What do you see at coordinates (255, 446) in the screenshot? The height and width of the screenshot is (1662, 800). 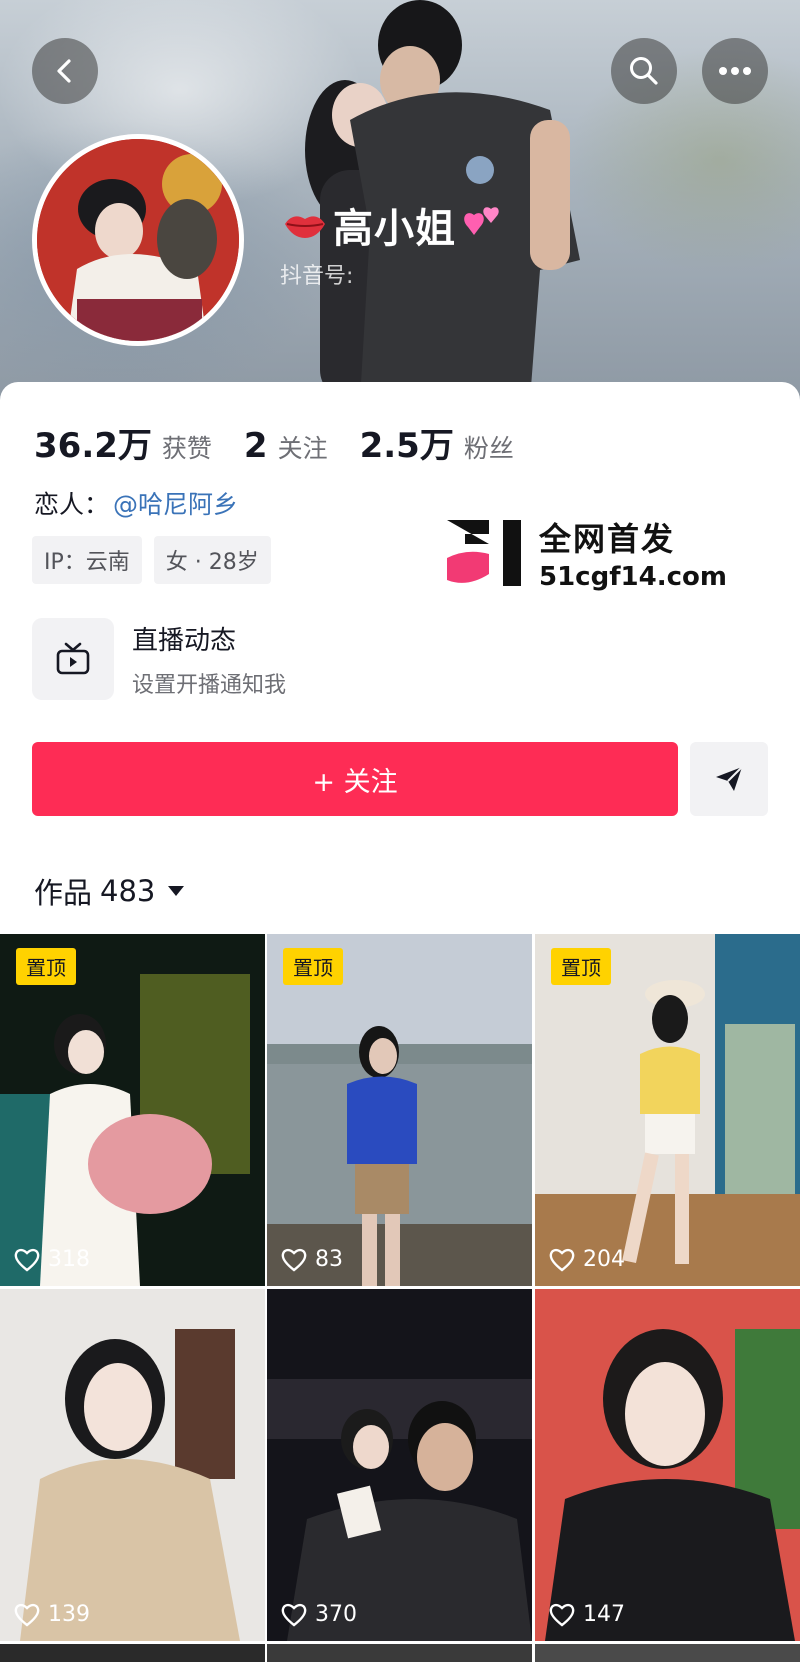 I see `stat-following-value: 2` at bounding box center [255, 446].